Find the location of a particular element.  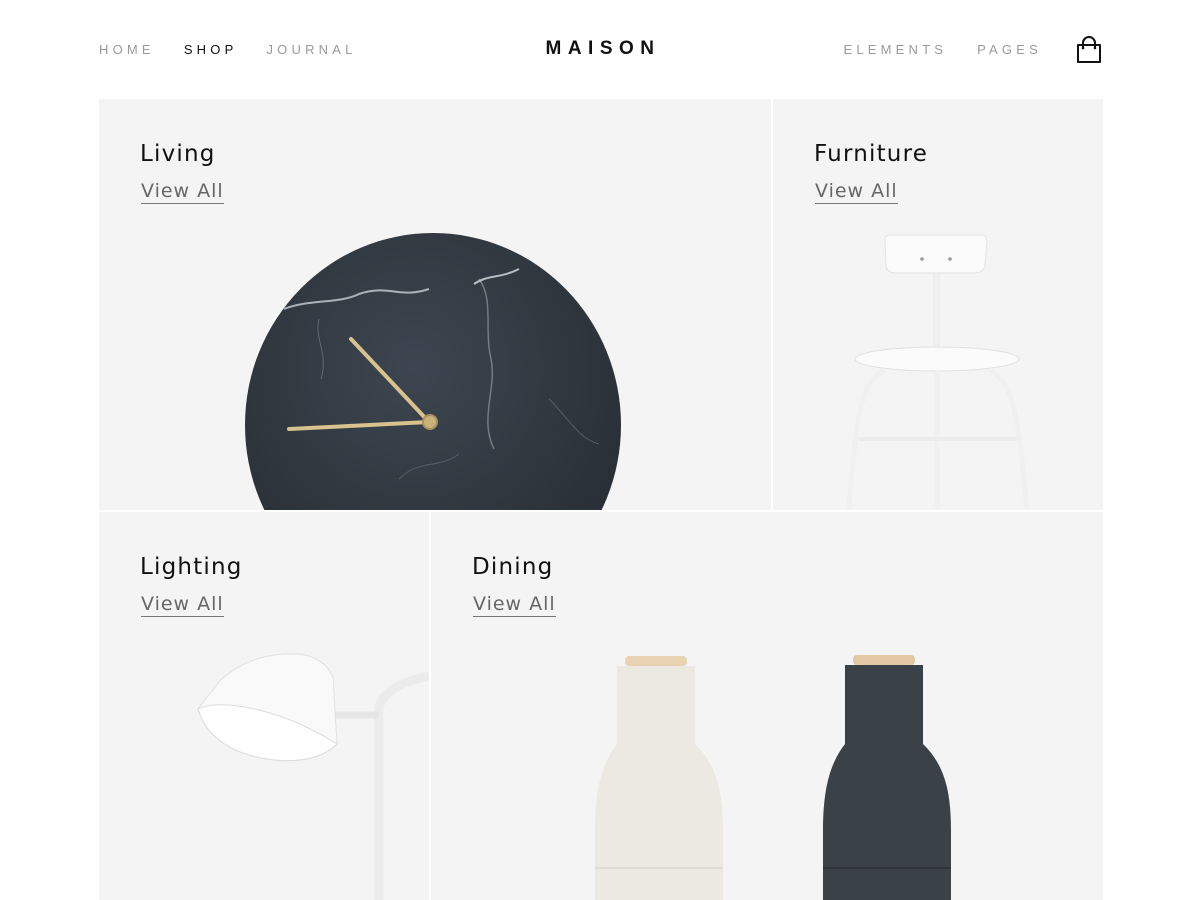

nav-elements-link: ELEMENTS is located at coordinates (895, 49).